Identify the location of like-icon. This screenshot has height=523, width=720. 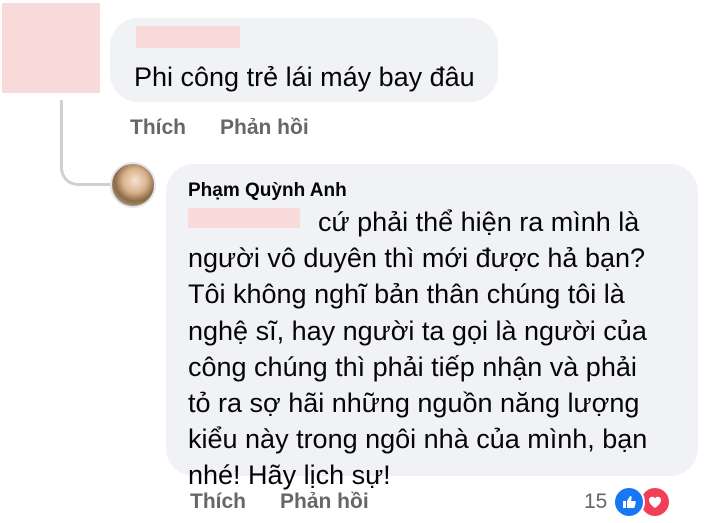
(629, 502).